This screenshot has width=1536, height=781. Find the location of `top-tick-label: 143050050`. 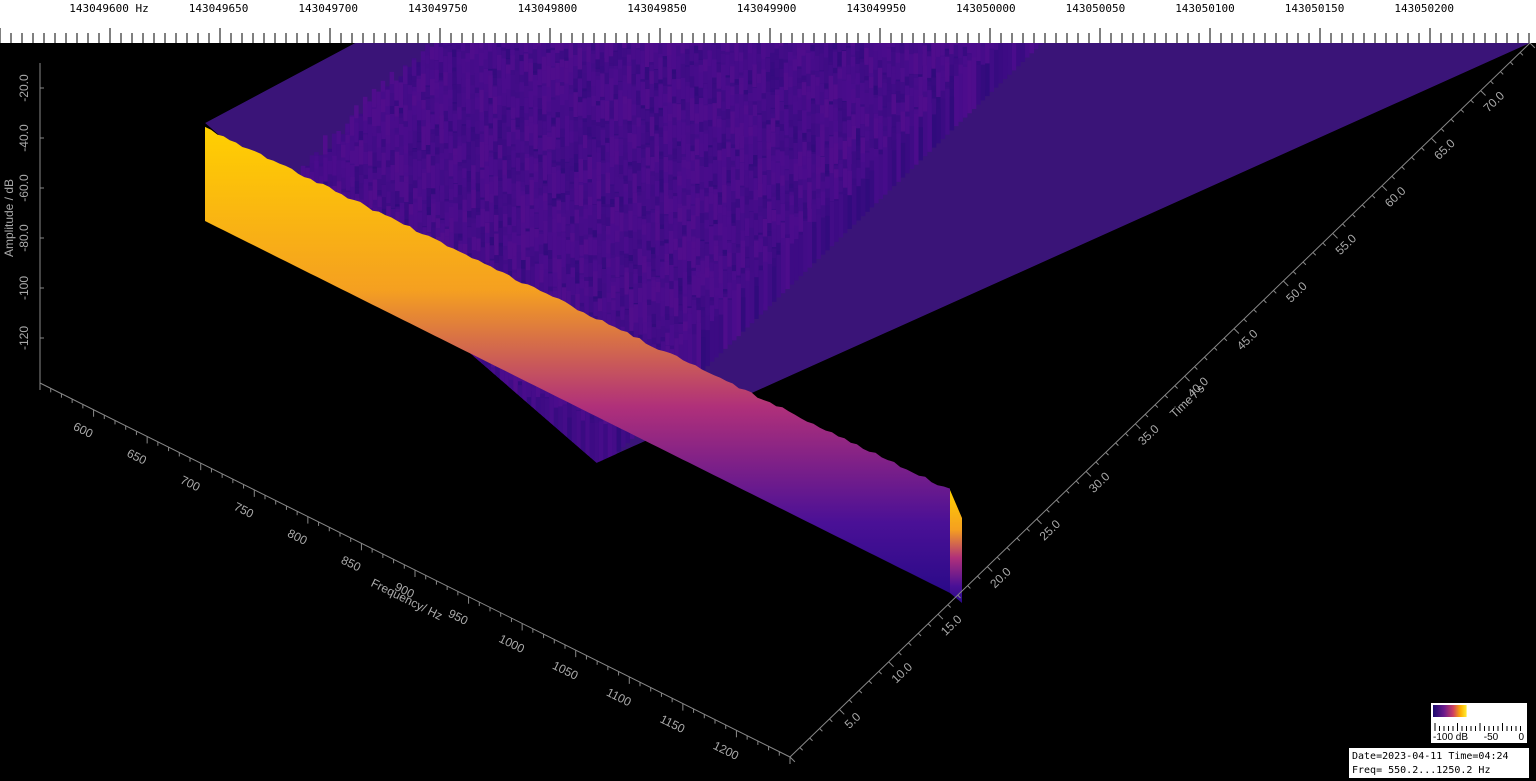

top-tick-label: 143050050 is located at coordinates (1096, 8).